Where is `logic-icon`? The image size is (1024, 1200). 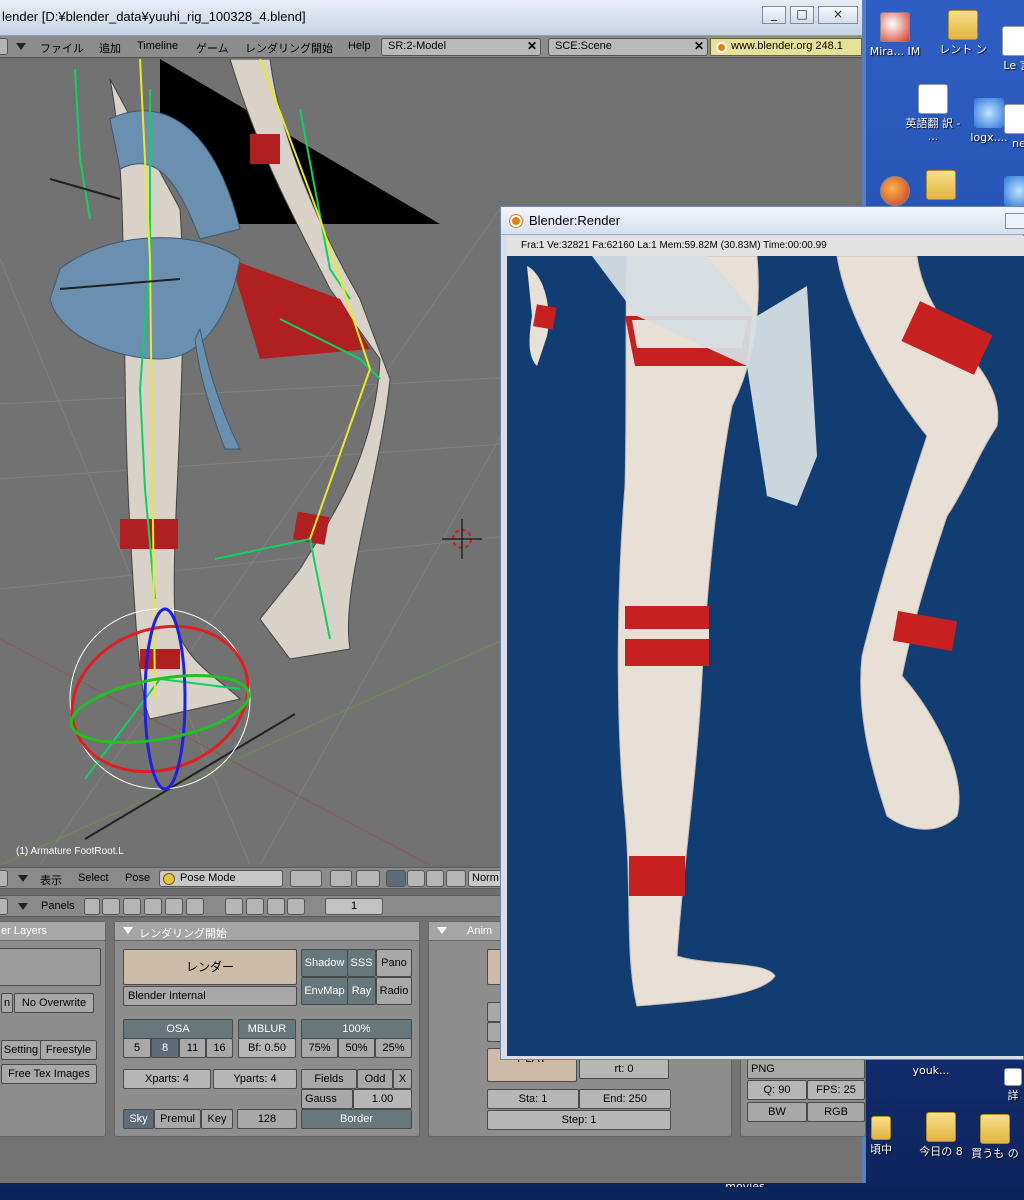
logic-icon is located at coordinates (92, 906).